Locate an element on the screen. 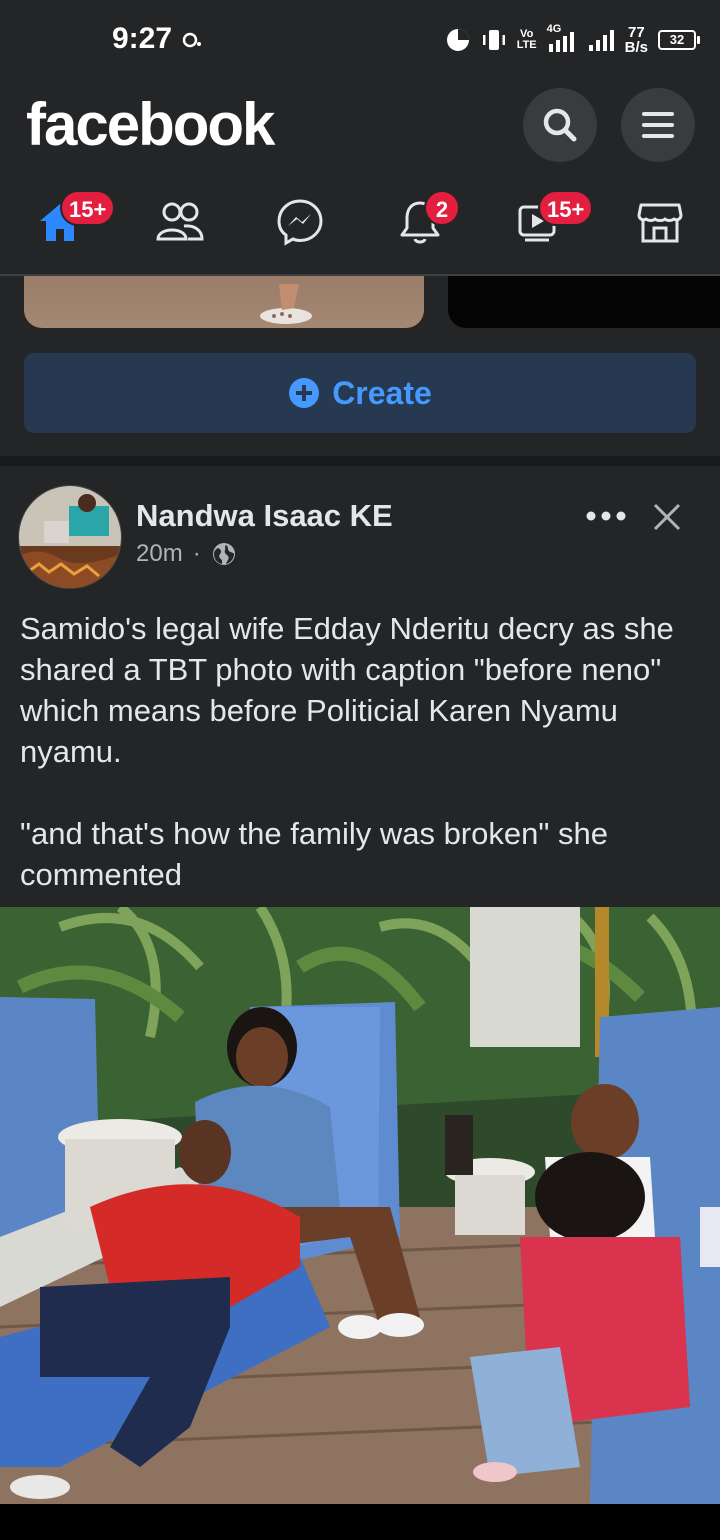 Image resolution: width=720 pixels, height=1540 pixels. notification-dot-icon is located at coordinates (191, 40).